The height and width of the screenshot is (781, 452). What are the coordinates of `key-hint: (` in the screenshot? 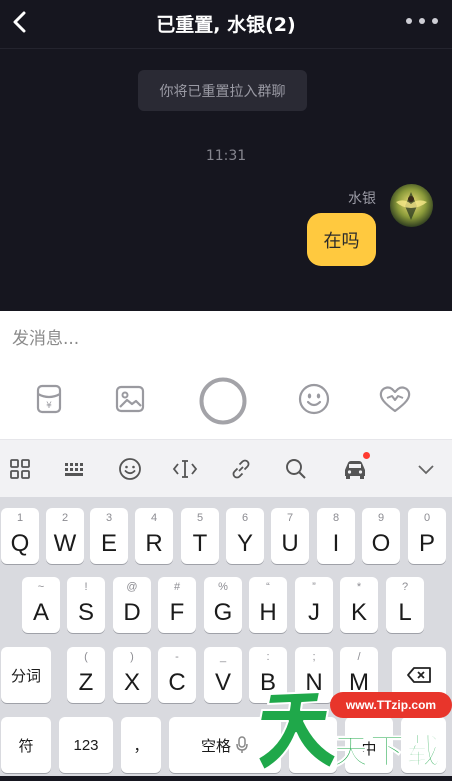 It's located at (86, 657).